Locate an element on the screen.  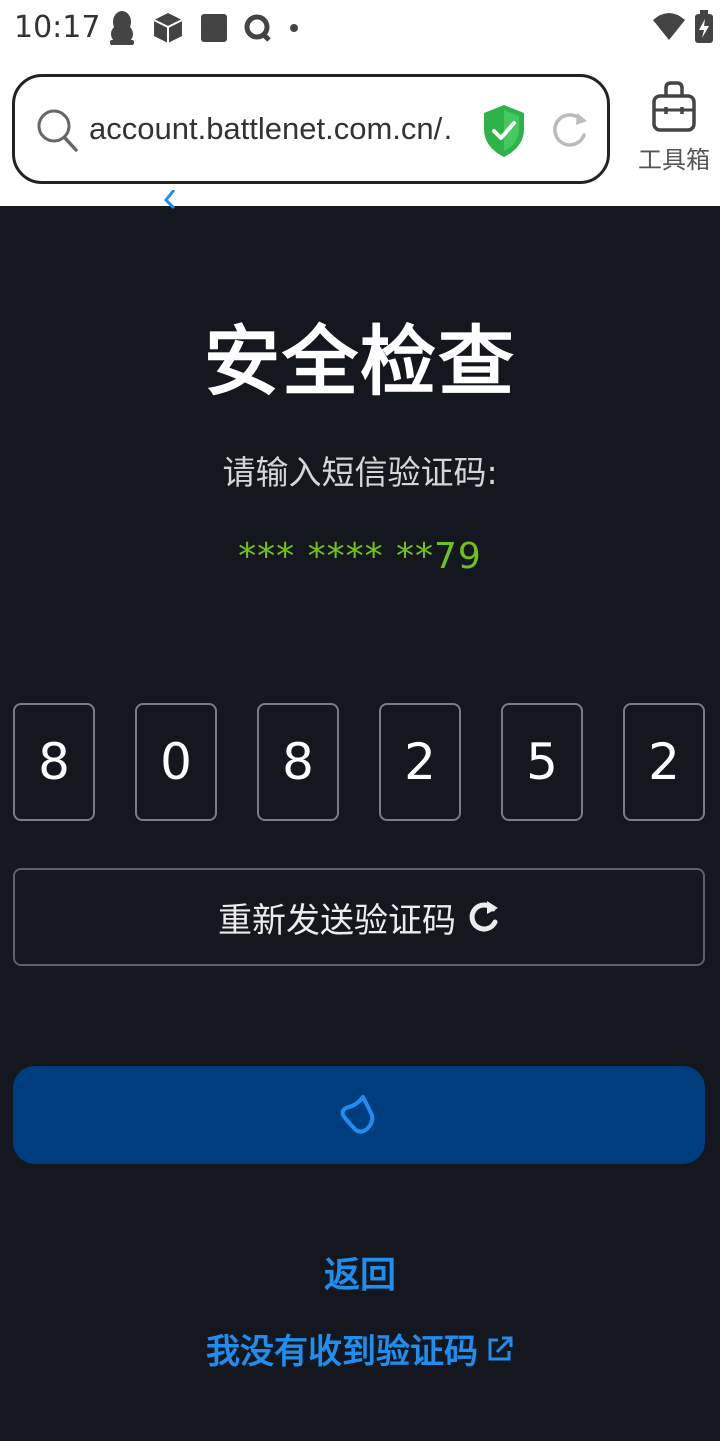
refresh-icon is located at coordinates (483, 916).